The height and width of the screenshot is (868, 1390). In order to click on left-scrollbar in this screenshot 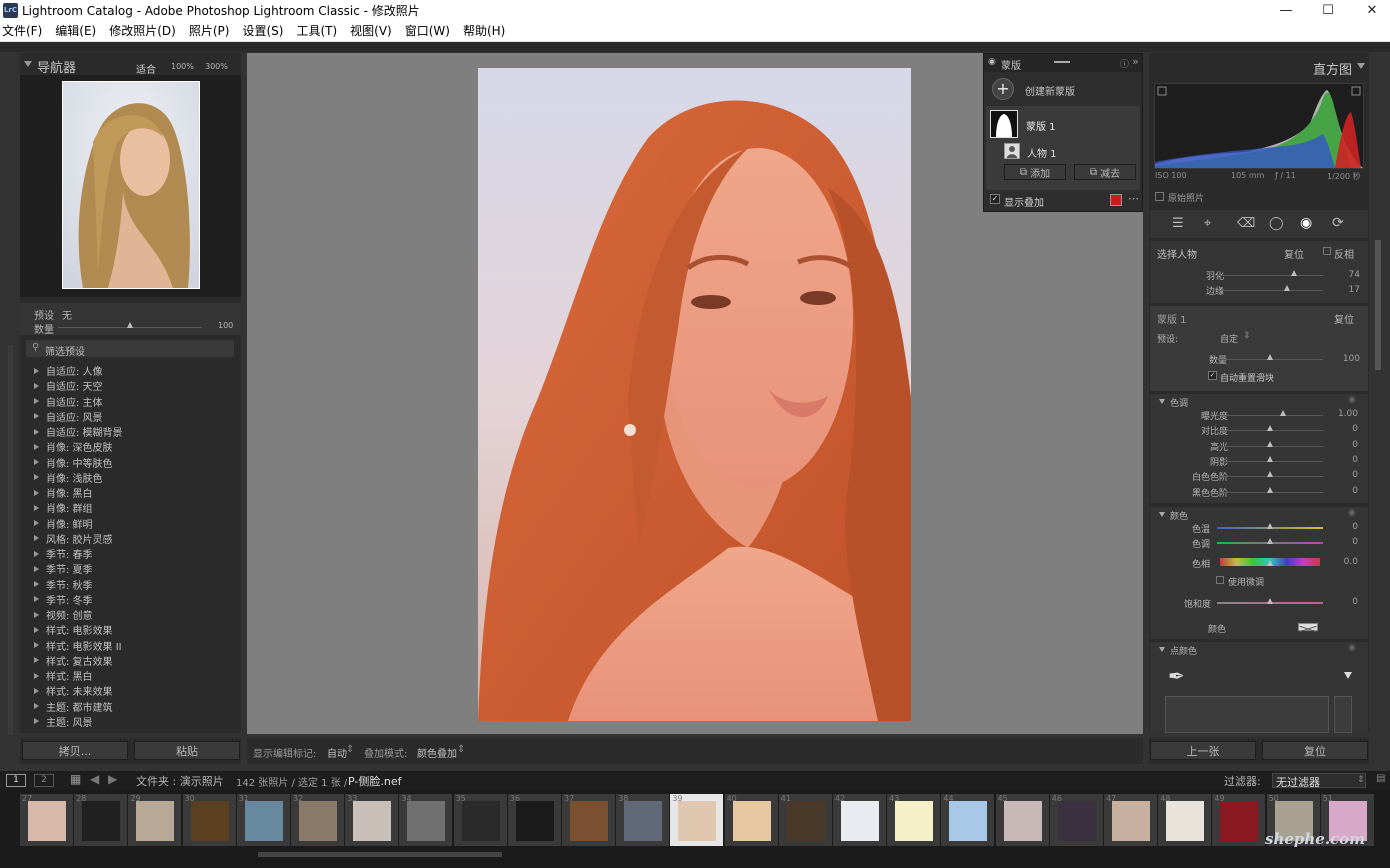, I will do `click(10, 540)`.